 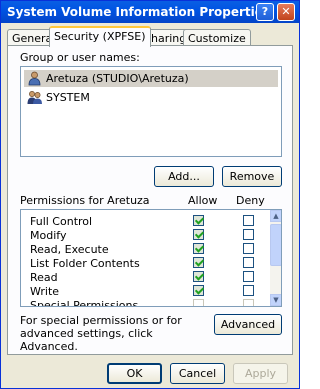 What do you see at coordinates (146, 236) in the screenshot?
I see `table-row: Modify` at bounding box center [146, 236].